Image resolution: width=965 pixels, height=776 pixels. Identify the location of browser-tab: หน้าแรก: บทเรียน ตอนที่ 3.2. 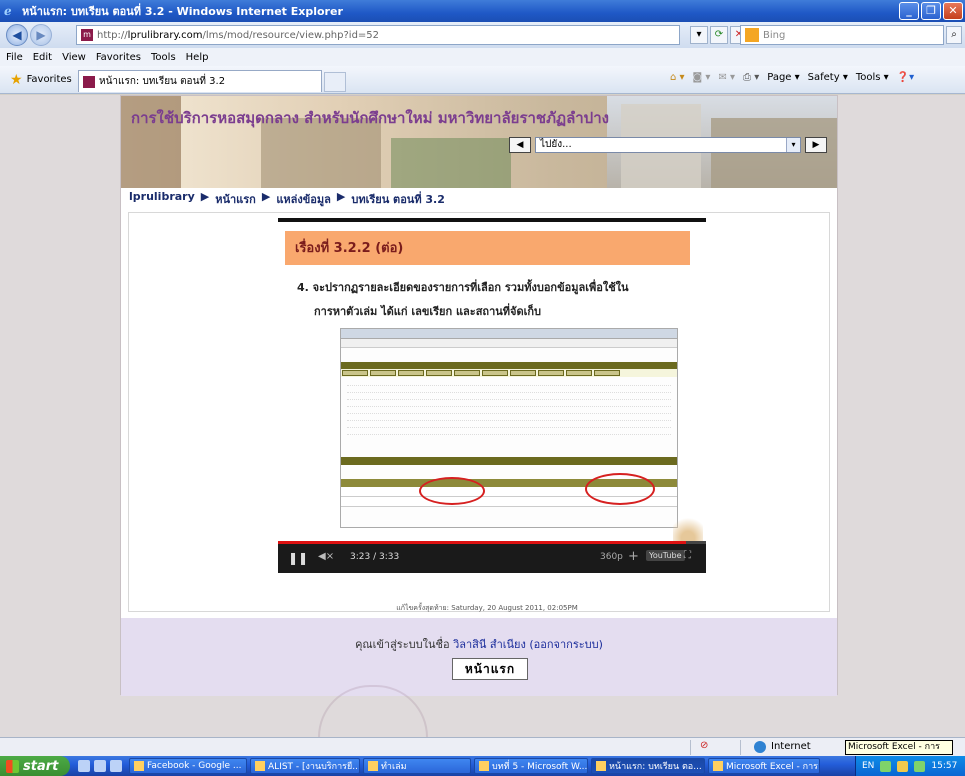
(200, 81).